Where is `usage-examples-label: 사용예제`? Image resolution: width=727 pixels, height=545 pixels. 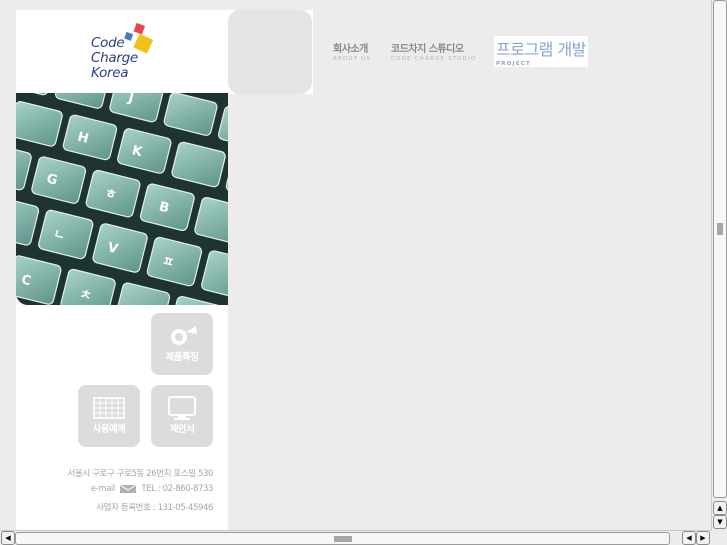 usage-examples-label: 사용예제 is located at coordinates (109, 429).